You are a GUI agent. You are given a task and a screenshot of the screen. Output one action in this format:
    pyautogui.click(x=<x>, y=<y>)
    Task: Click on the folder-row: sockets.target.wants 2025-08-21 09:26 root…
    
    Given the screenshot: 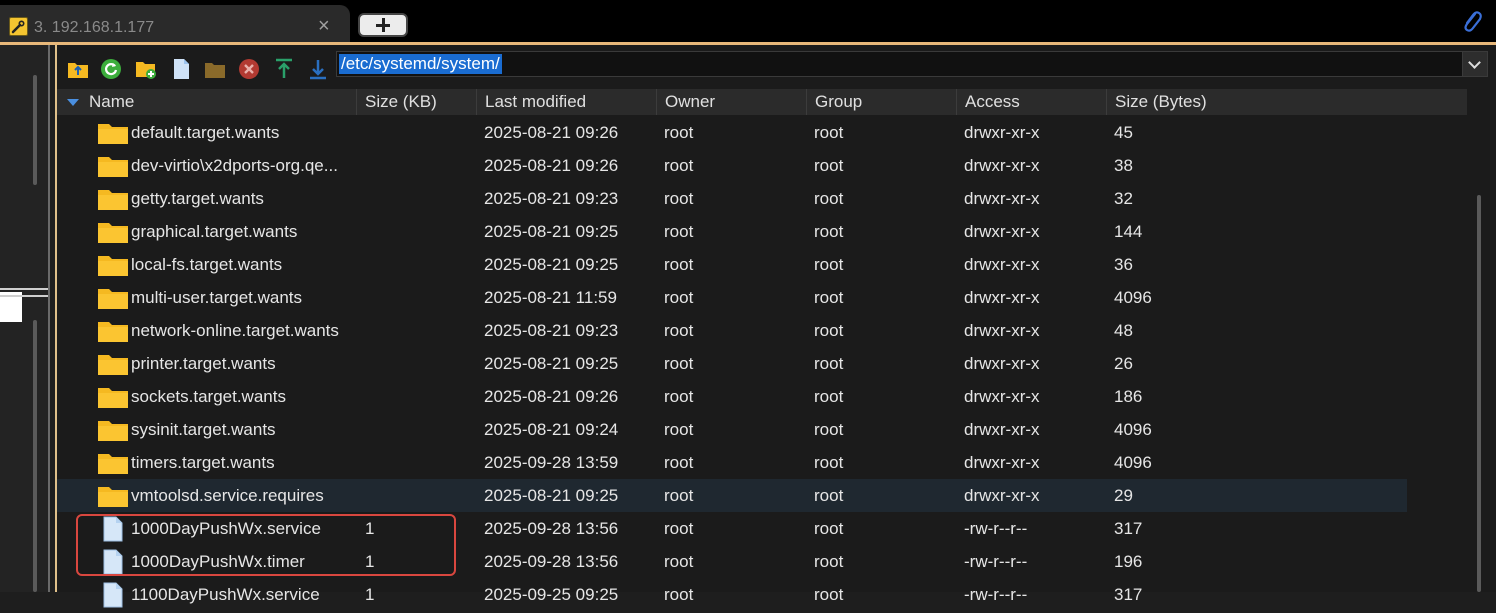 What is the action you would take?
    pyautogui.click(x=732, y=396)
    